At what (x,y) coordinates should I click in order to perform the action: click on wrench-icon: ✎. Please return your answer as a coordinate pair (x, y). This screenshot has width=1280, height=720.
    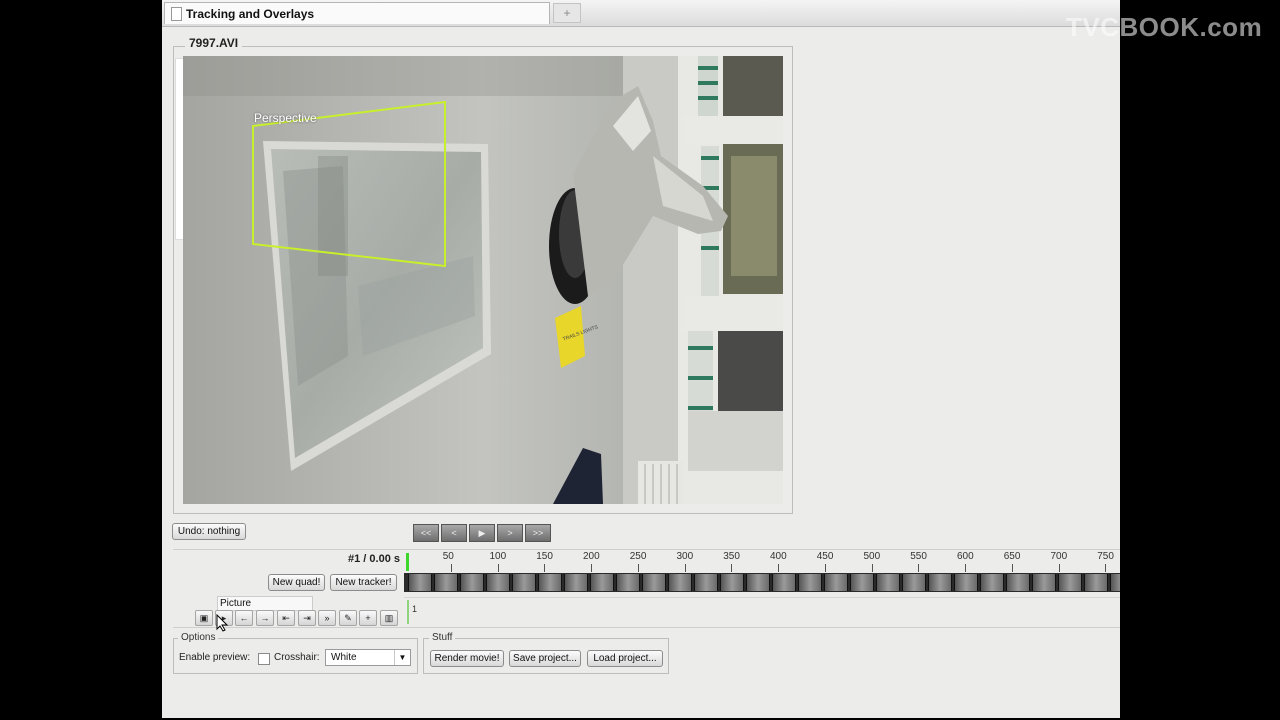
    Looking at the image, I should click on (348, 618).